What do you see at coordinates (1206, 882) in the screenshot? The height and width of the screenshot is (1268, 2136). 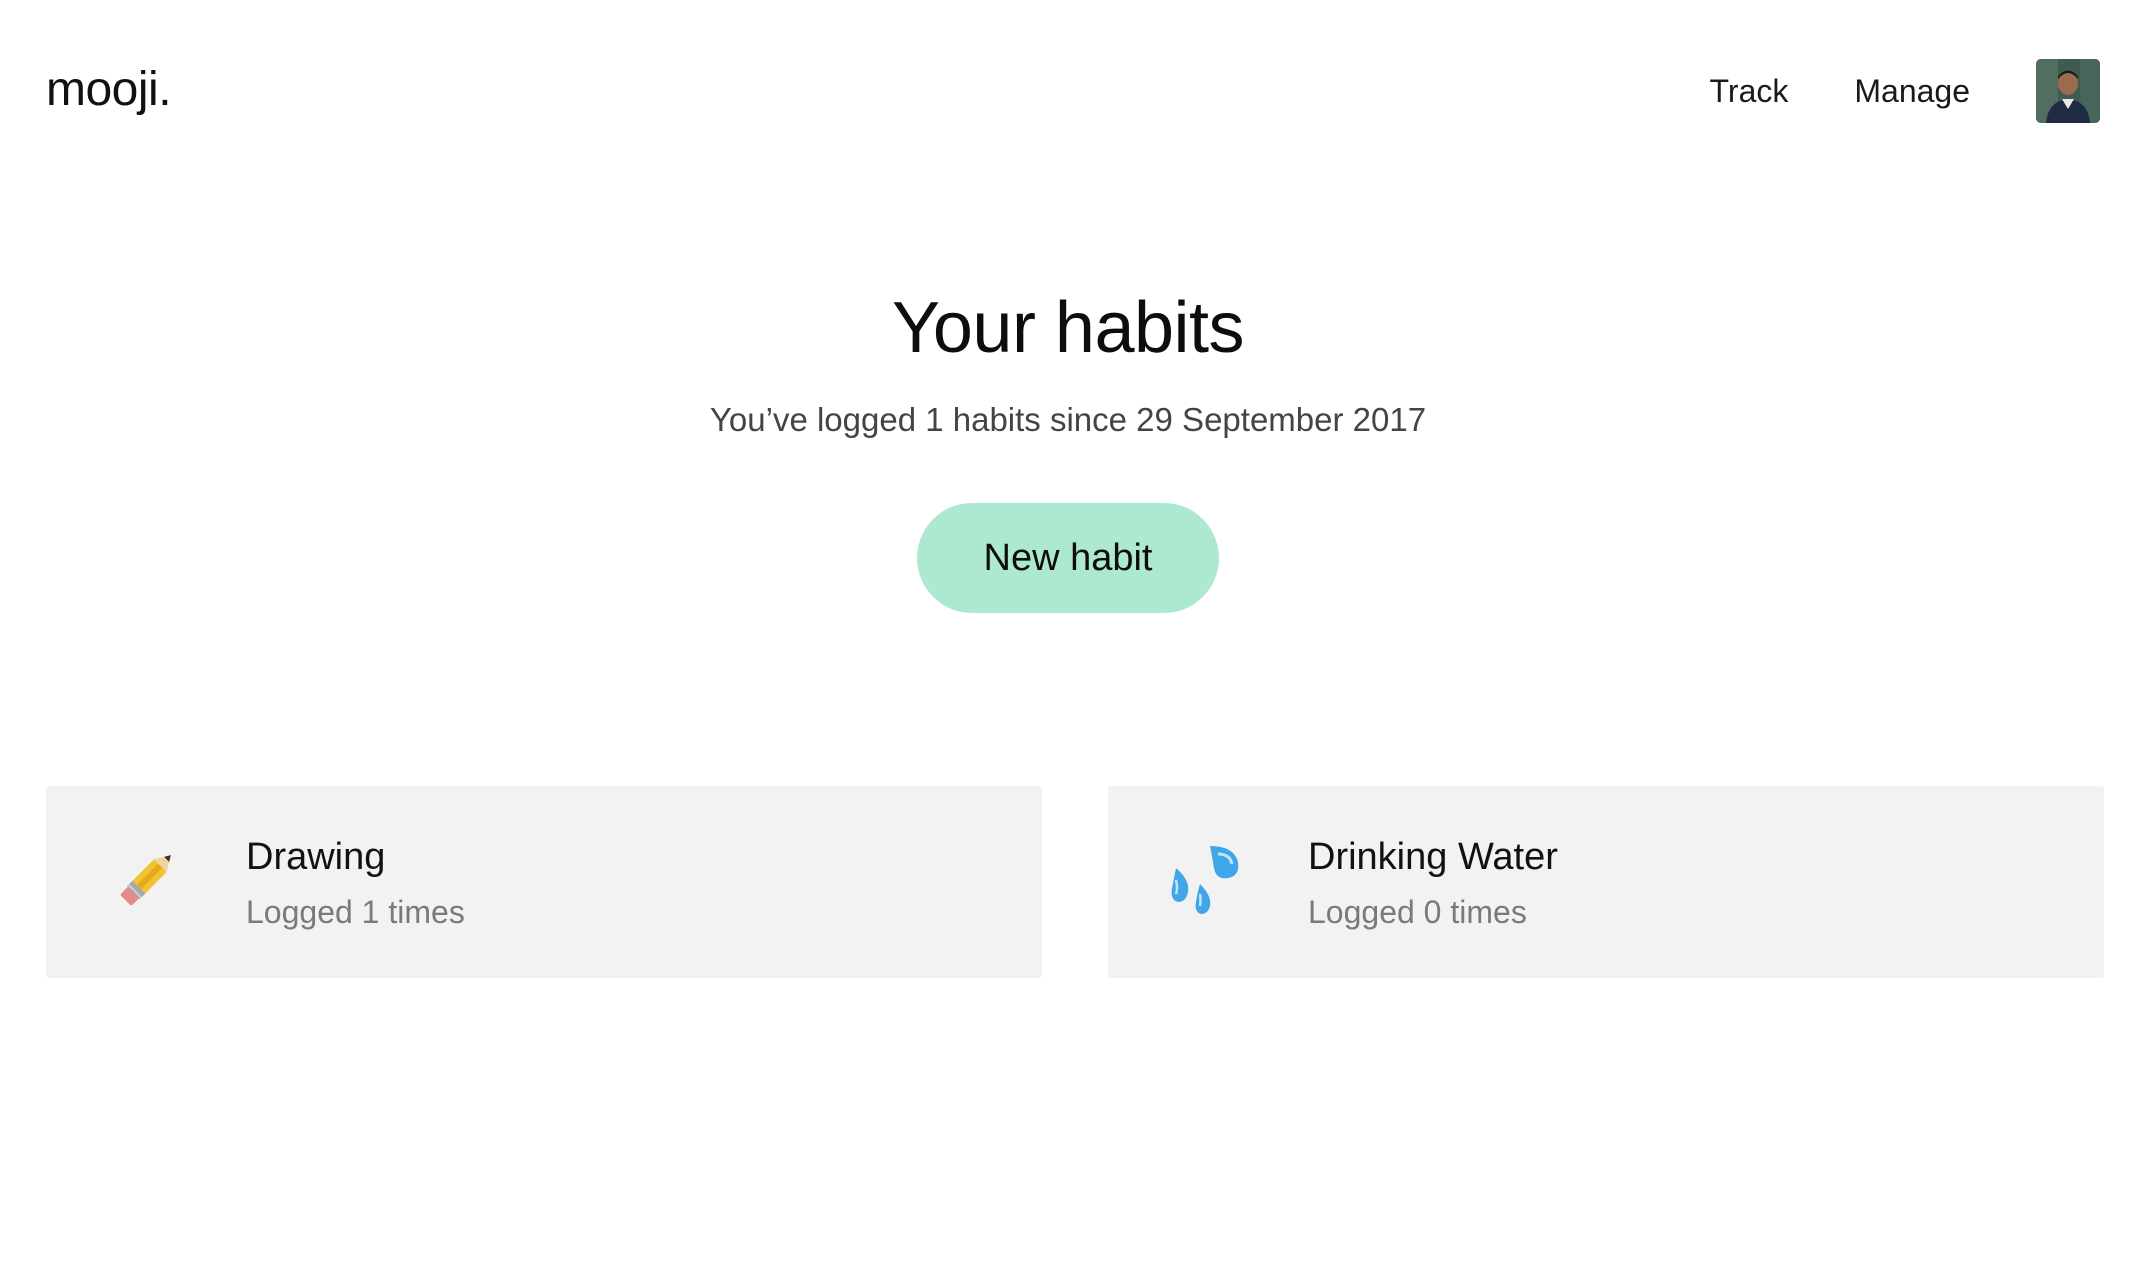 I see `sweat-droplets-icon` at bounding box center [1206, 882].